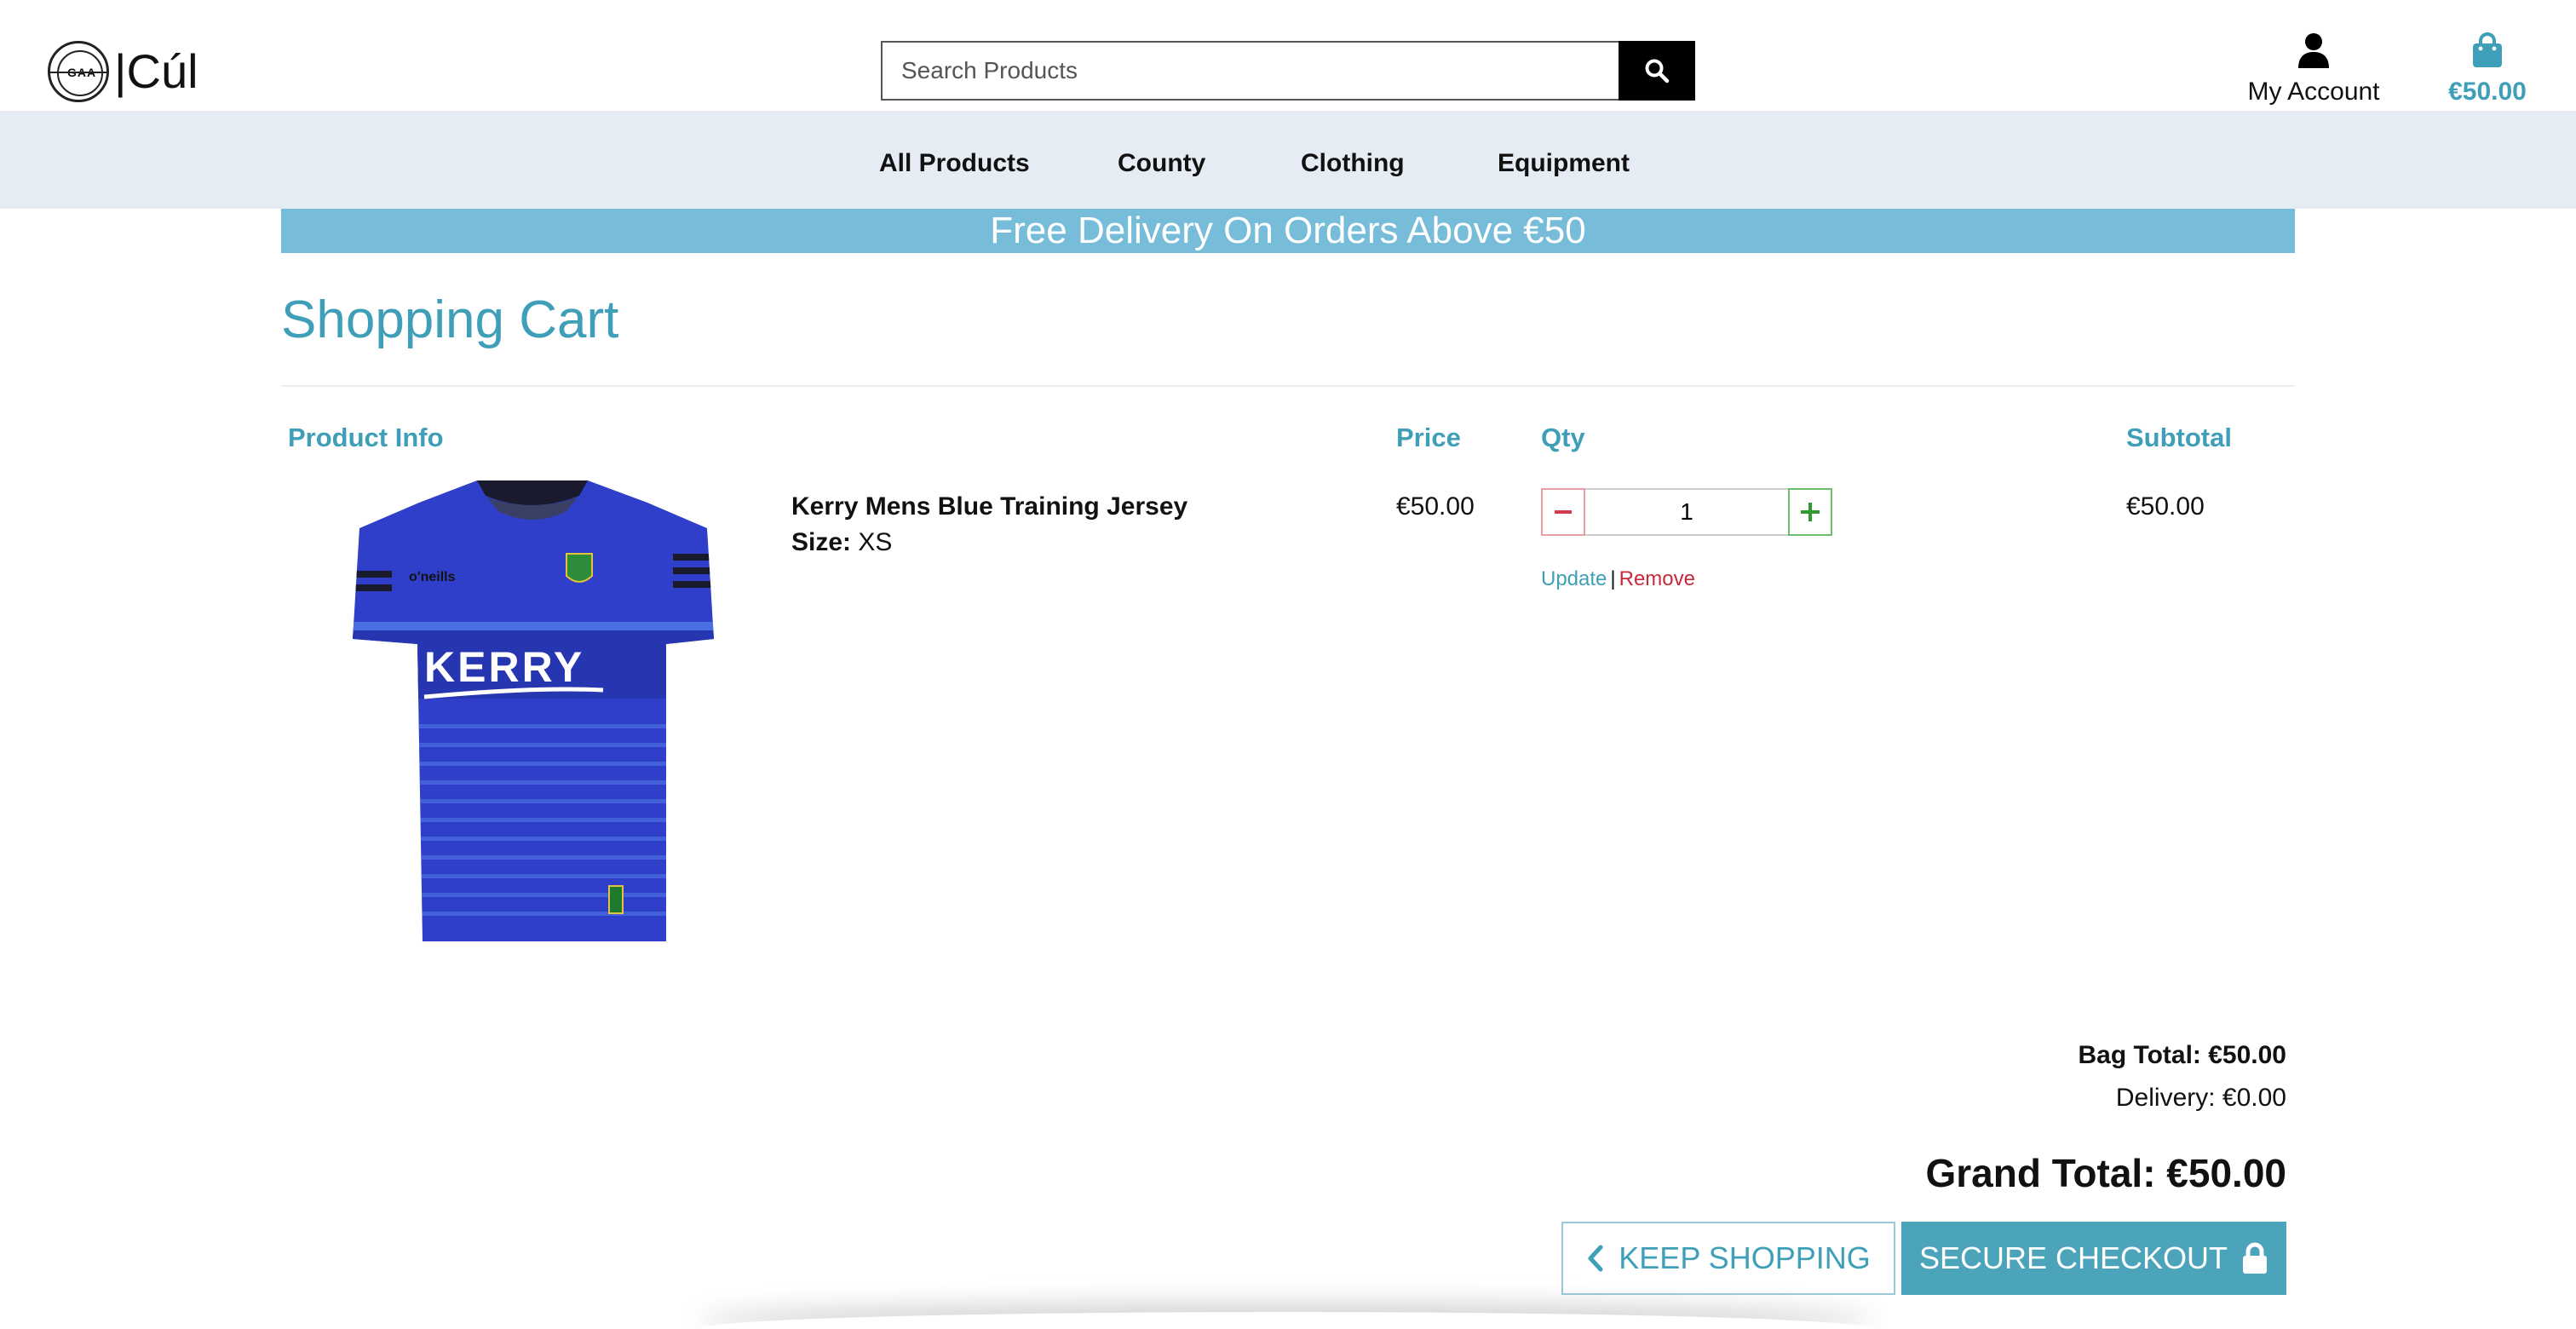  I want to click on update-link: Update, so click(1574, 578).